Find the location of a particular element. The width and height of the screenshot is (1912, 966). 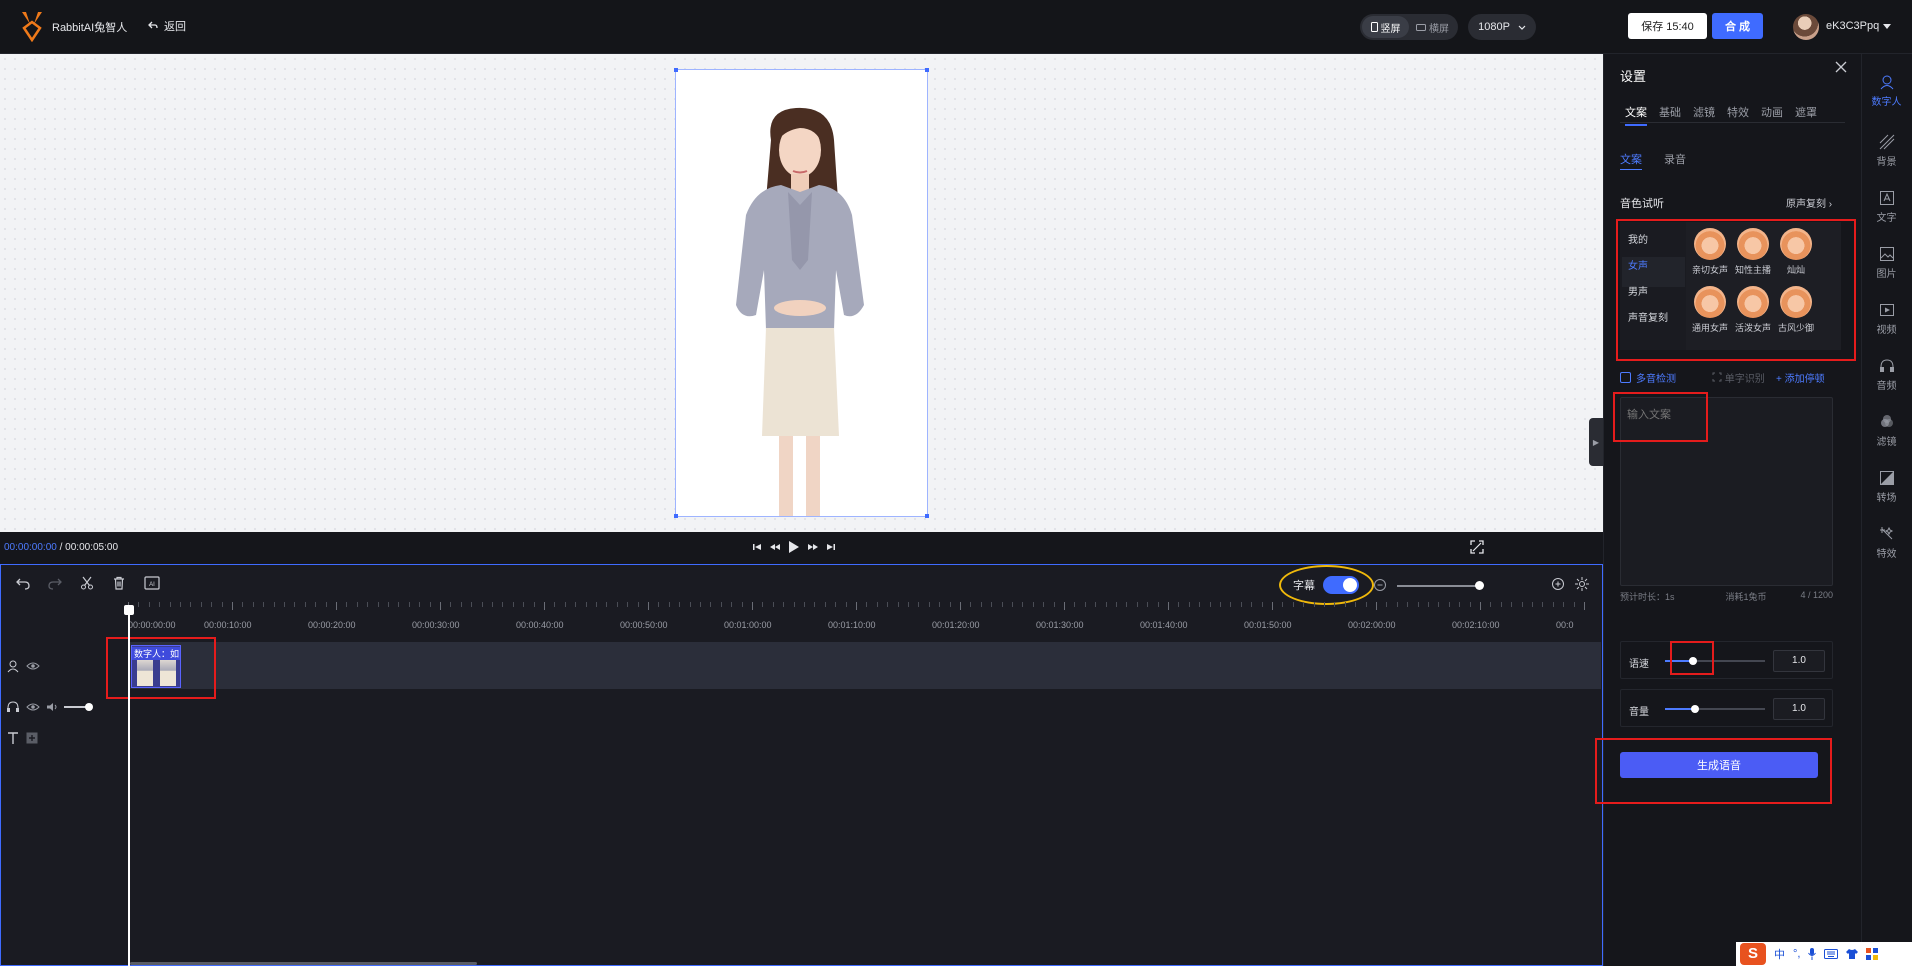

timeline-scrollbar is located at coordinates (303, 963).